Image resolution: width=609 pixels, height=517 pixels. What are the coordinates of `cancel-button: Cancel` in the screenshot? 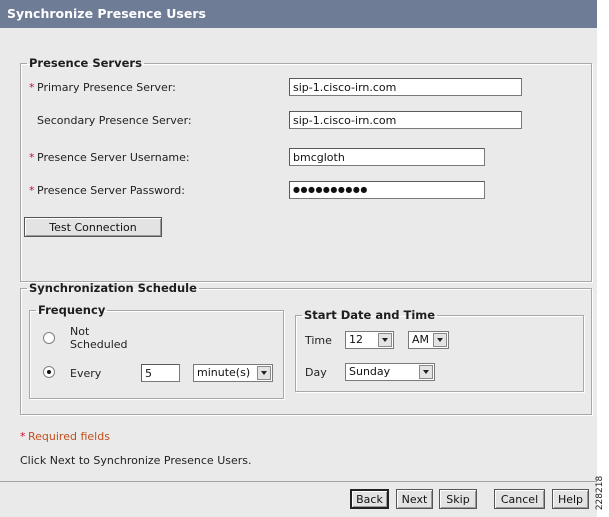 It's located at (519, 499).